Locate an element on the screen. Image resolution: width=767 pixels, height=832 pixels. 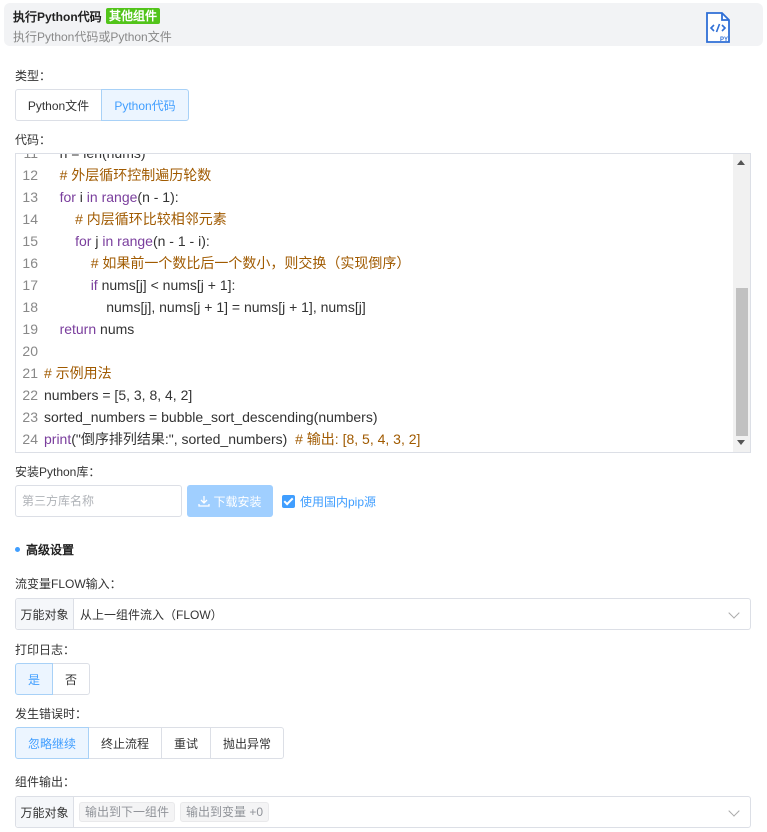
flow-input-prefix: 万能对象 is located at coordinates (45, 614).